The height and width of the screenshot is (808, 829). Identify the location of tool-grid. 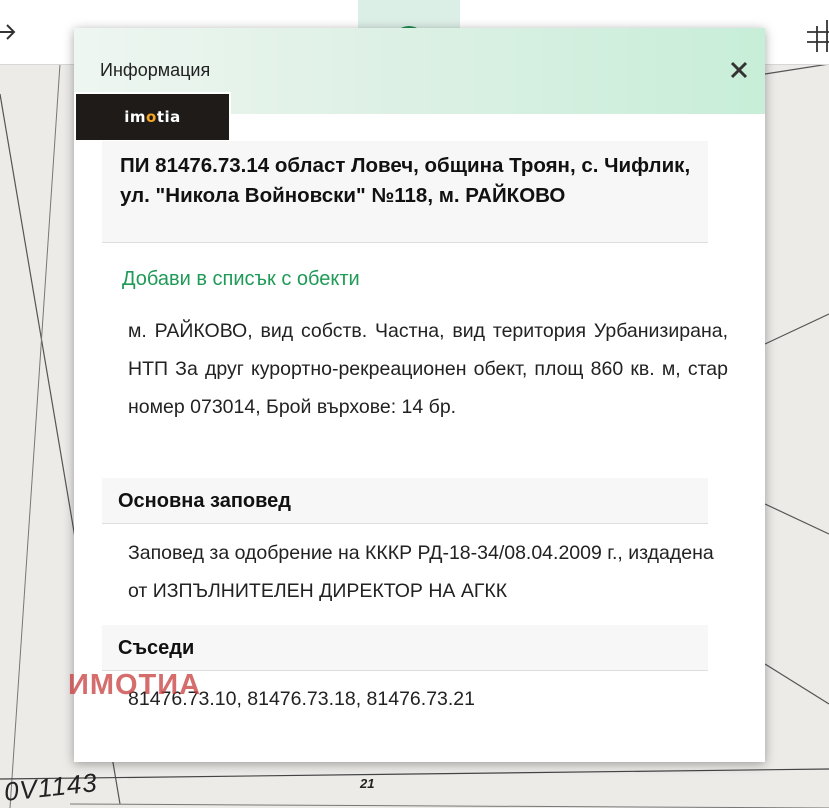
(804, 32).